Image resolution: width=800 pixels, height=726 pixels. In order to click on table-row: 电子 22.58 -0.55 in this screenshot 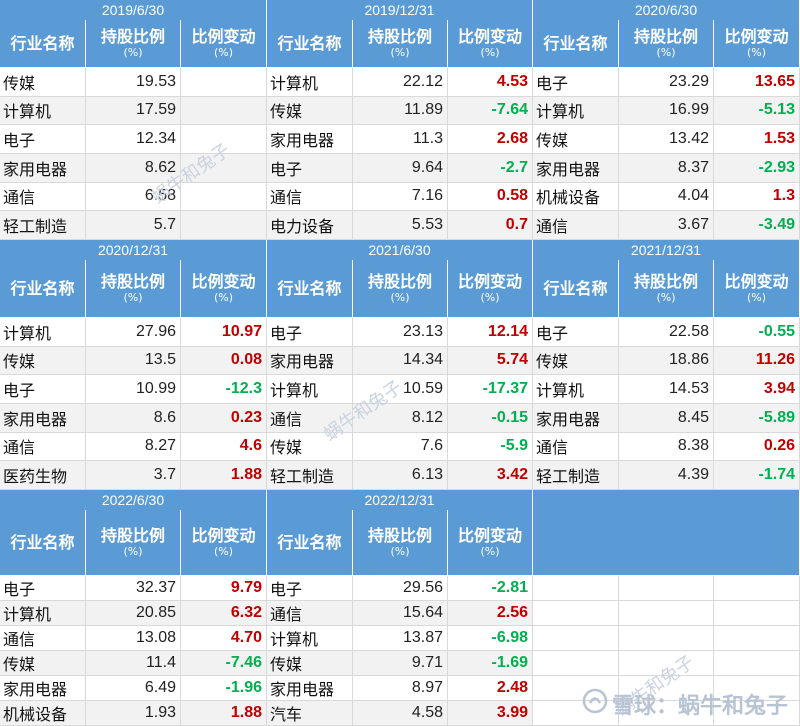, I will do `click(666, 332)`.